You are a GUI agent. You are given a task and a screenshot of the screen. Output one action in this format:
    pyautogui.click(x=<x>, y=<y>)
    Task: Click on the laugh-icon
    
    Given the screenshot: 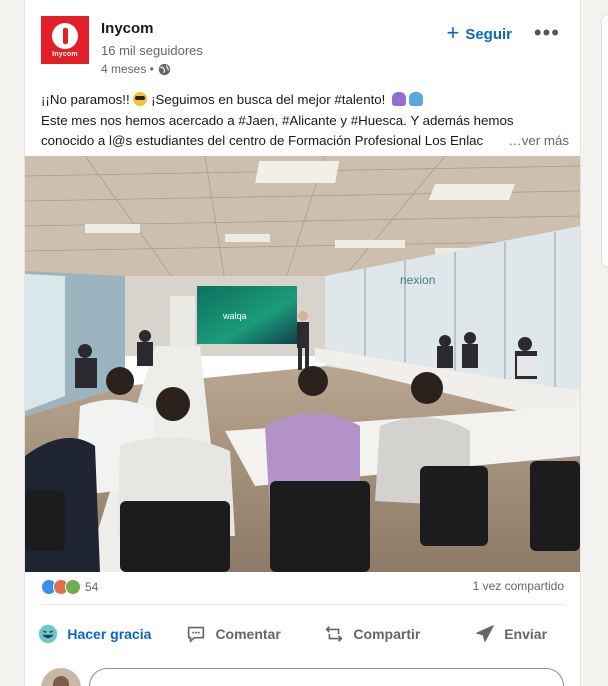 What is the action you would take?
    pyautogui.click(x=48, y=634)
    